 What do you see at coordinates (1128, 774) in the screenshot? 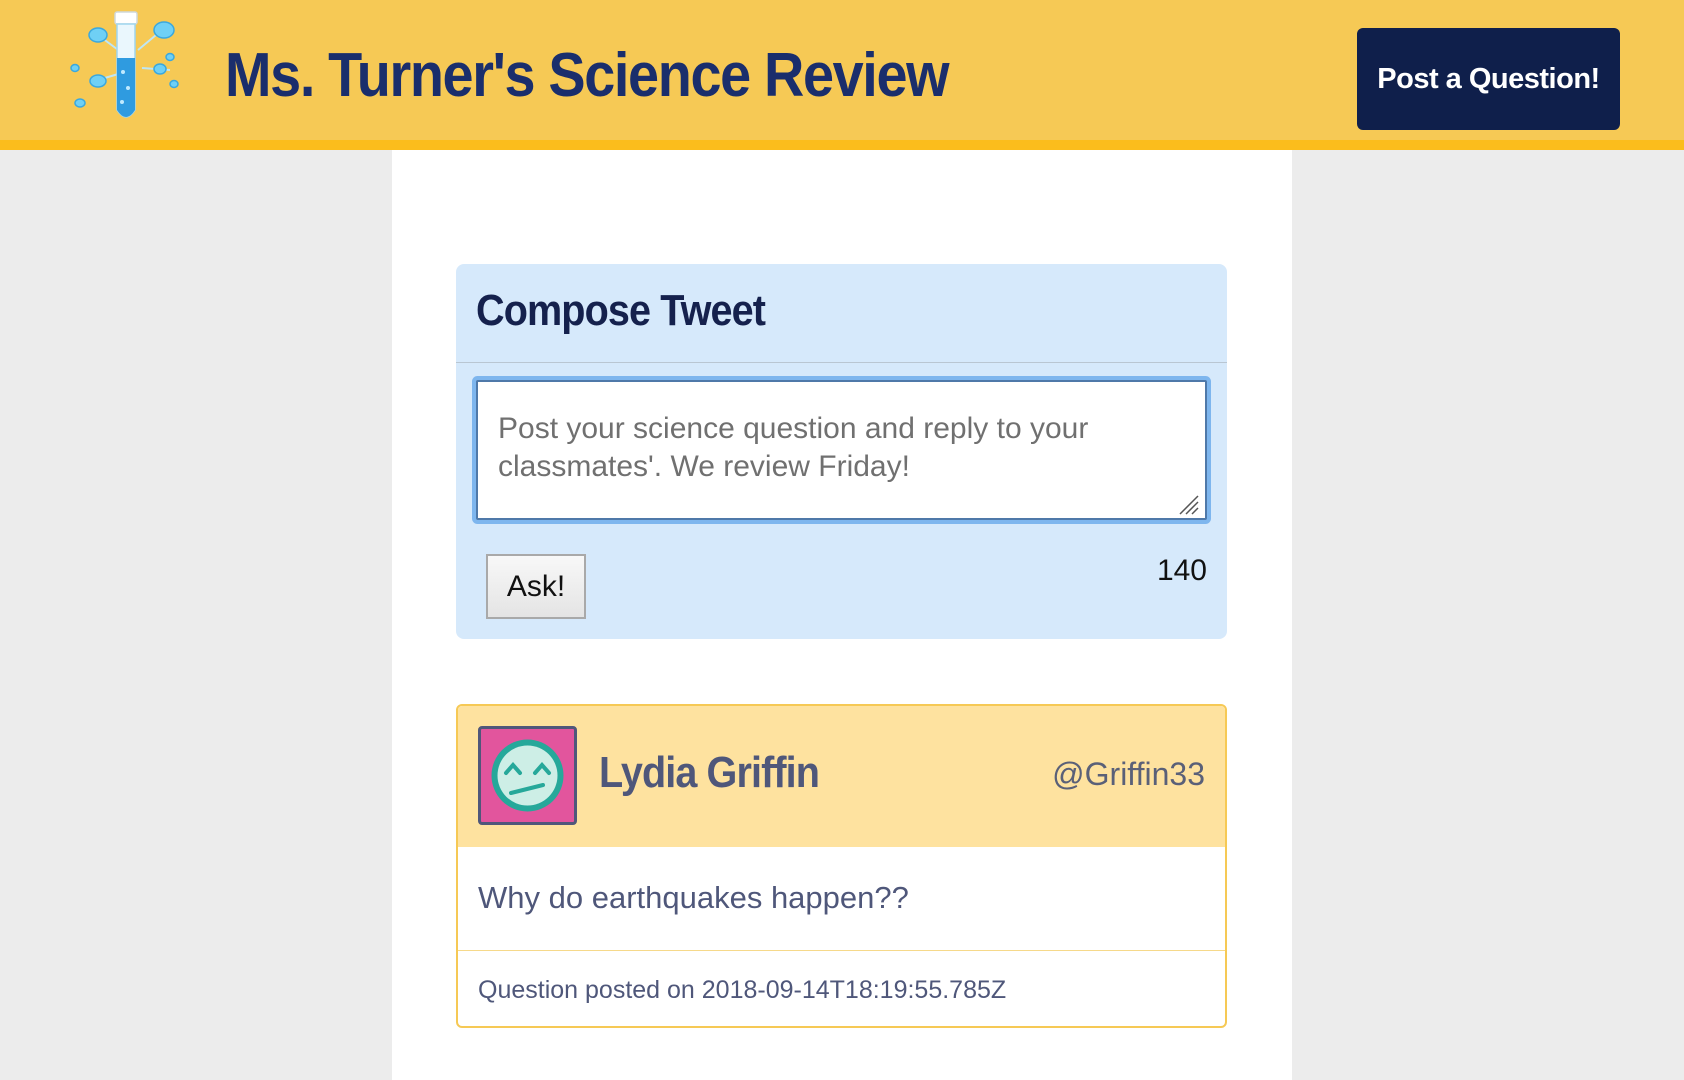
I see `author-handle: @Griffin33` at bounding box center [1128, 774].